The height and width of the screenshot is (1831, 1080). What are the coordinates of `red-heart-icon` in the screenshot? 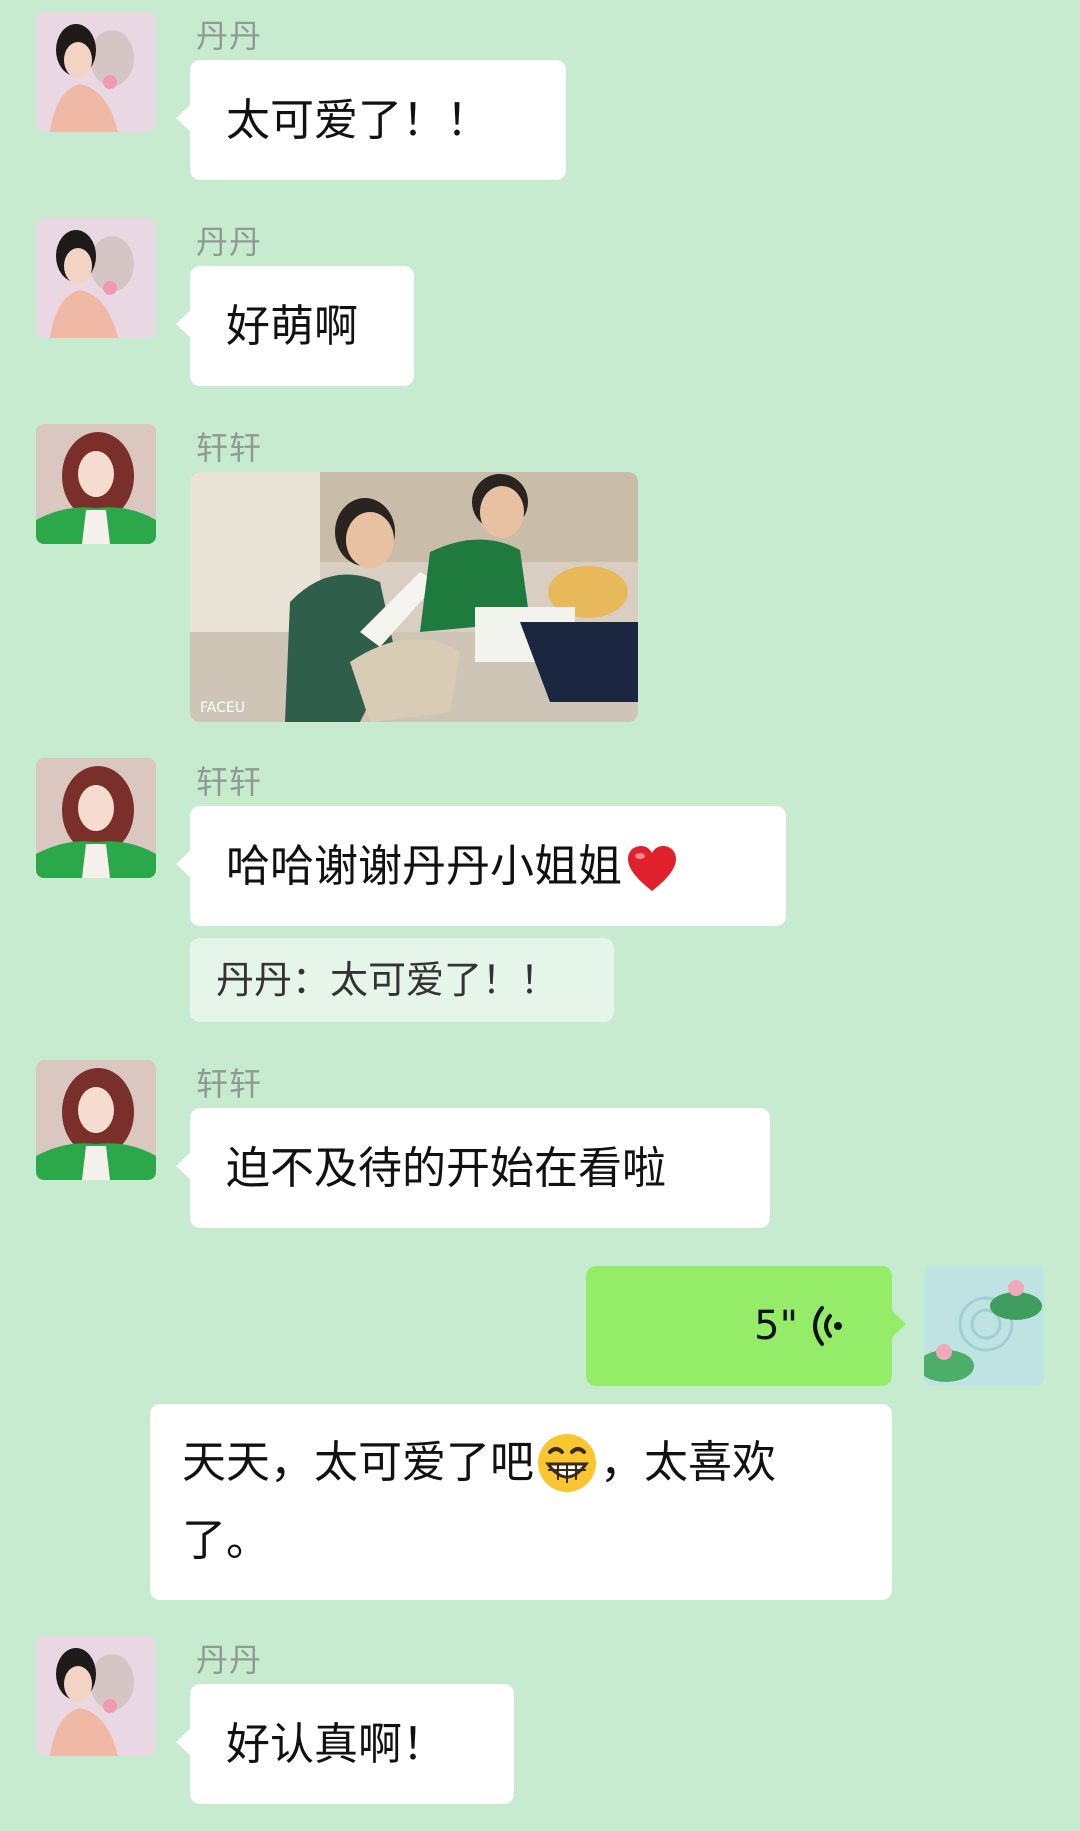 It's located at (652, 869).